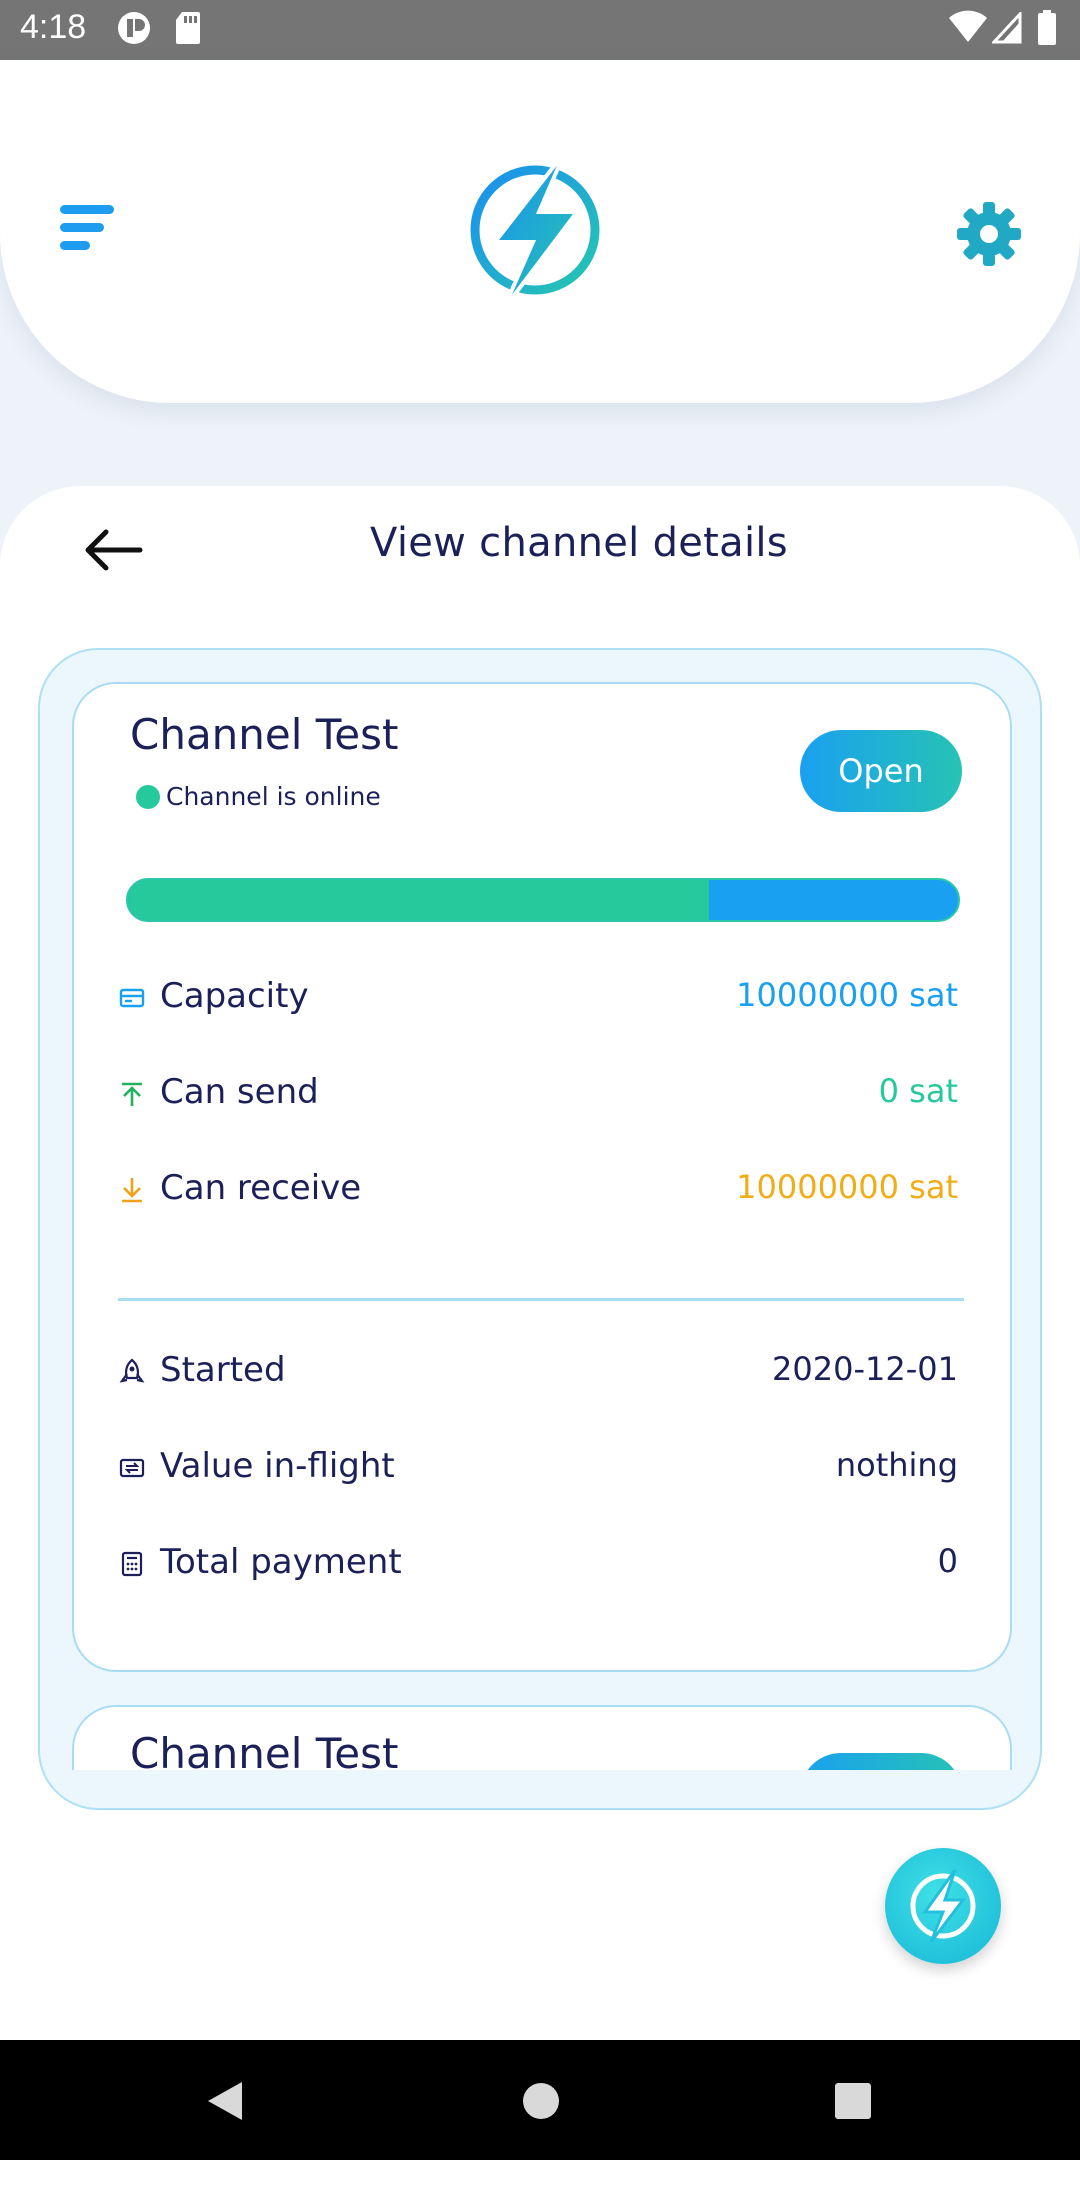 Image resolution: width=1080 pixels, height=2186 pixels. I want to click on channel-status: Channel is online, so click(258, 796).